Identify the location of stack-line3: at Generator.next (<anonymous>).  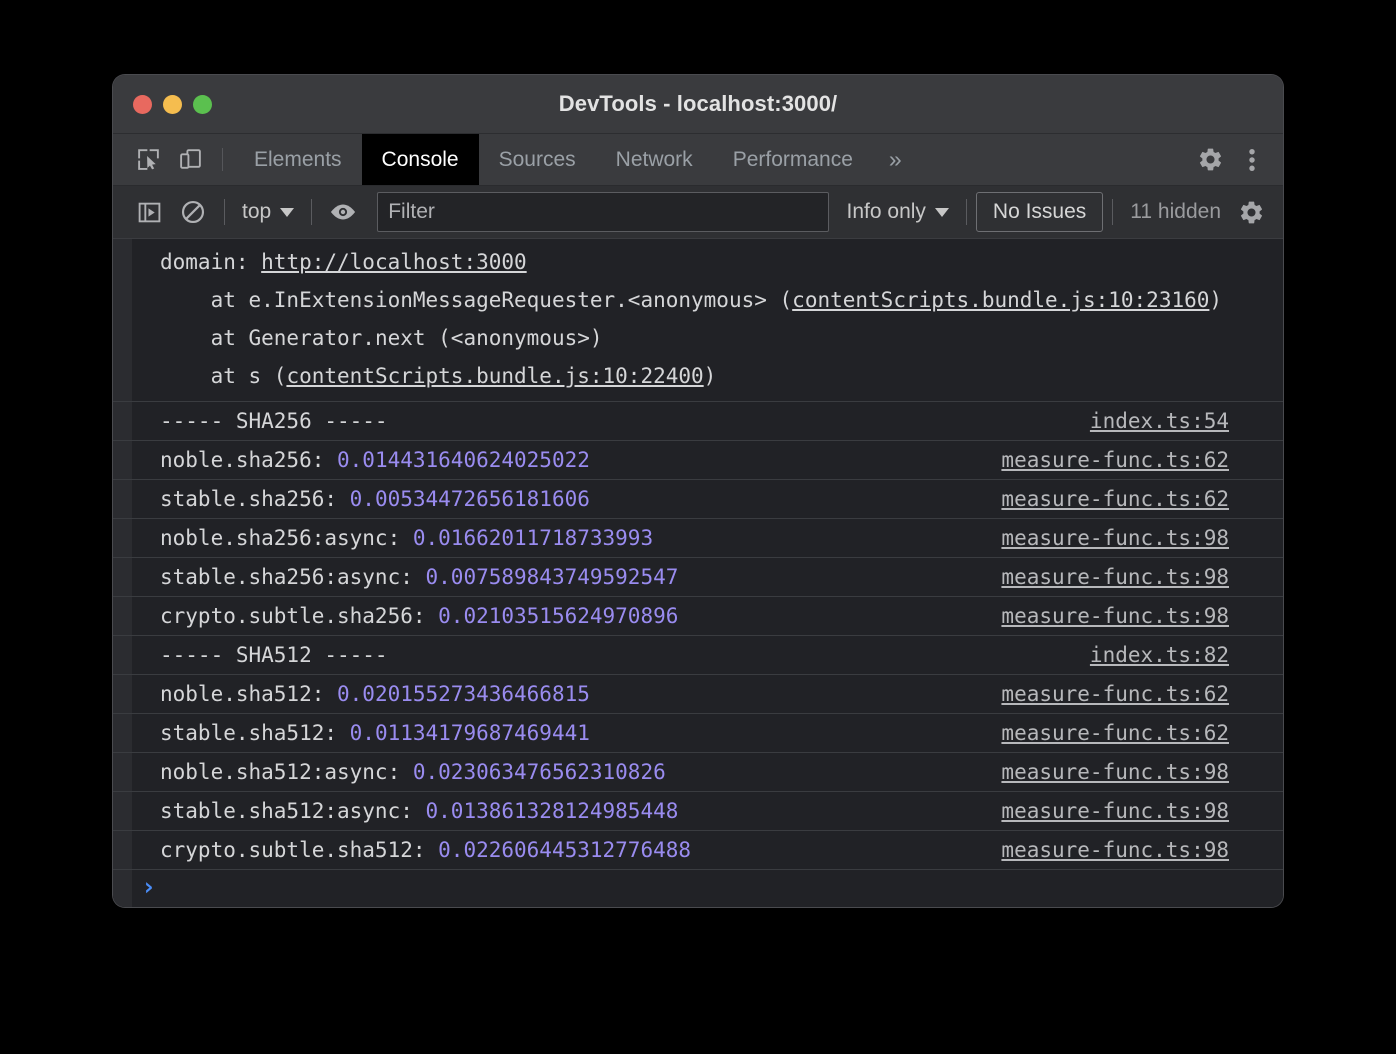
(381, 338).